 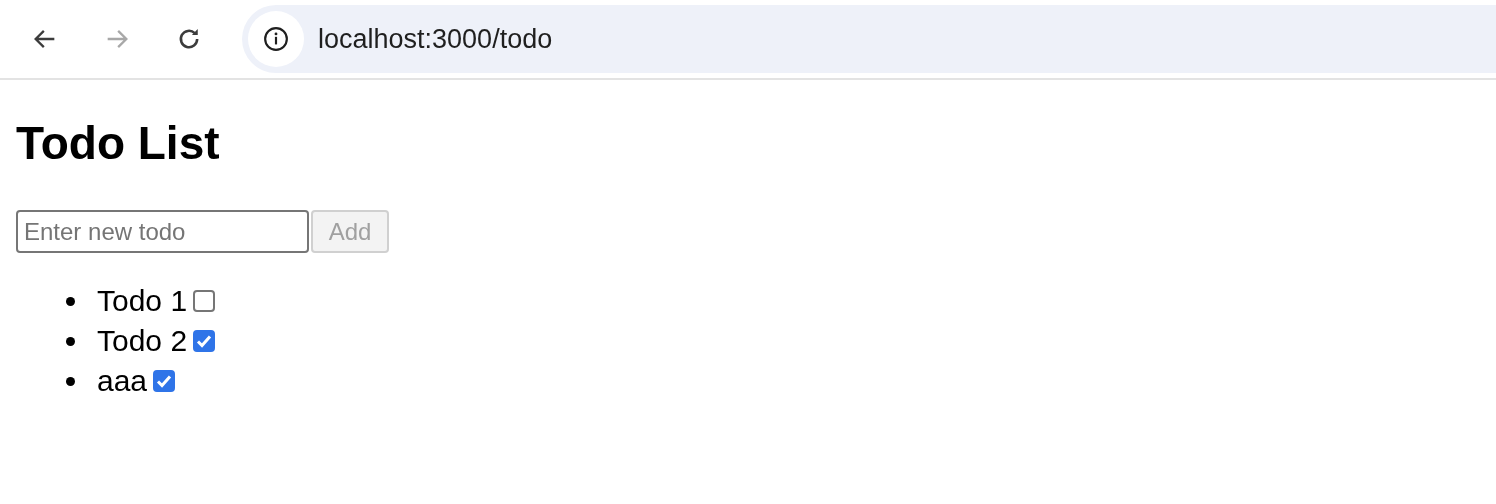 What do you see at coordinates (142, 301) in the screenshot?
I see `todo-text: Todo 1` at bounding box center [142, 301].